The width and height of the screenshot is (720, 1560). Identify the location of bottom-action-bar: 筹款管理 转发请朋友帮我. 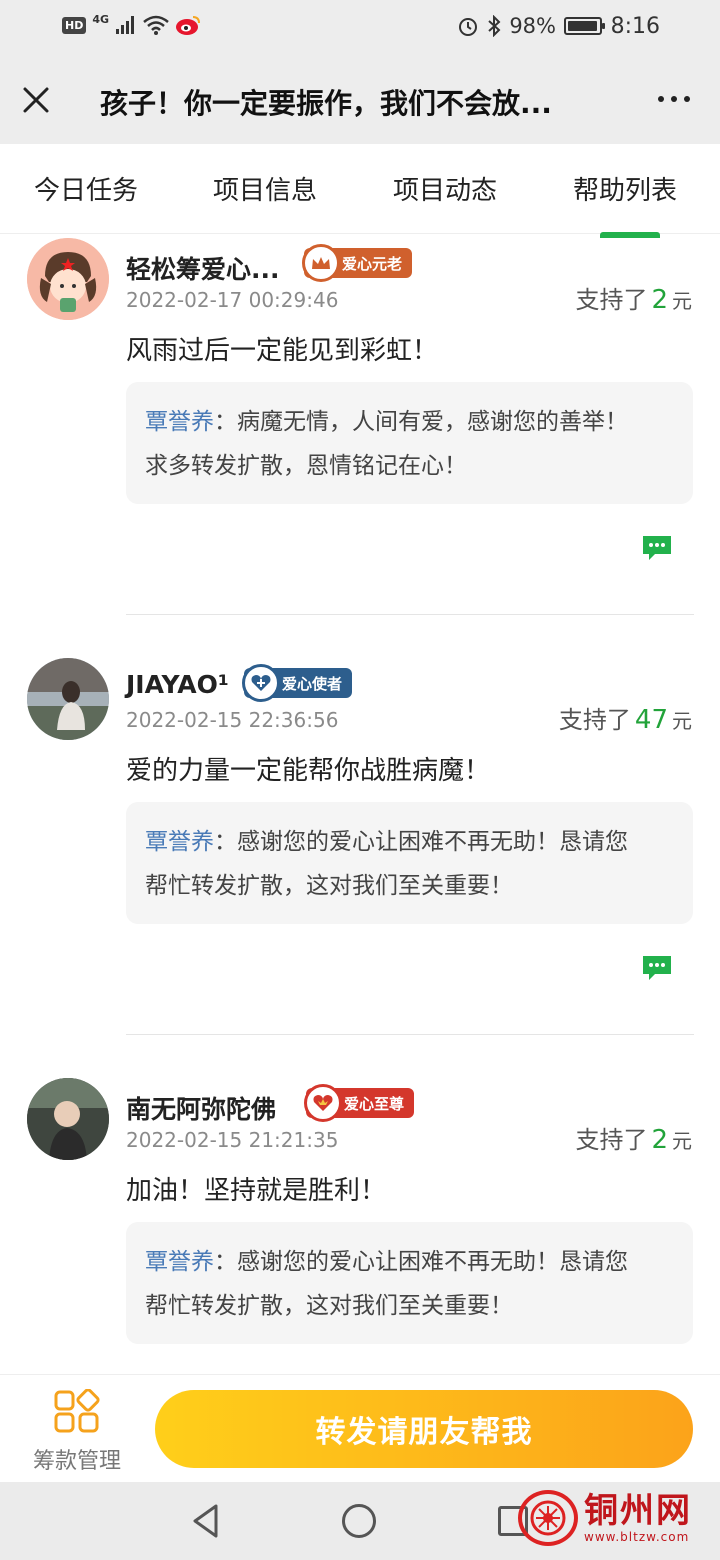
(360, 1428).